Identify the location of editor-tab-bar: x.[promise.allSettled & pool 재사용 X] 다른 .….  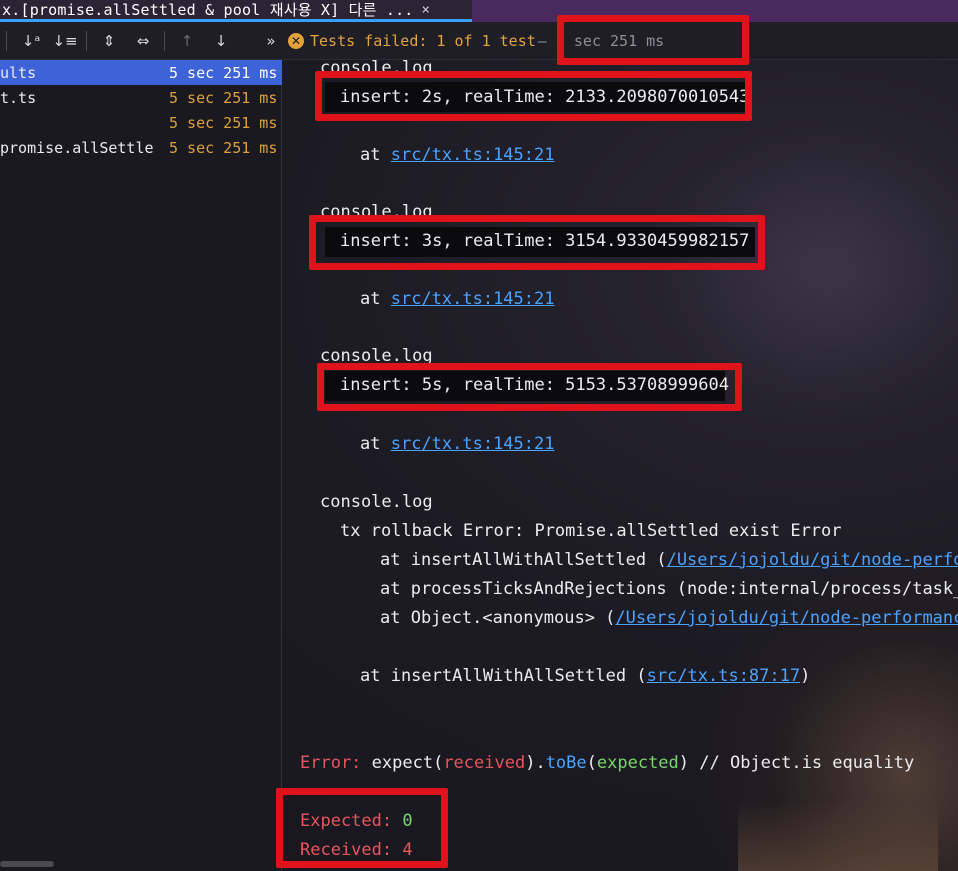
(479, 11).